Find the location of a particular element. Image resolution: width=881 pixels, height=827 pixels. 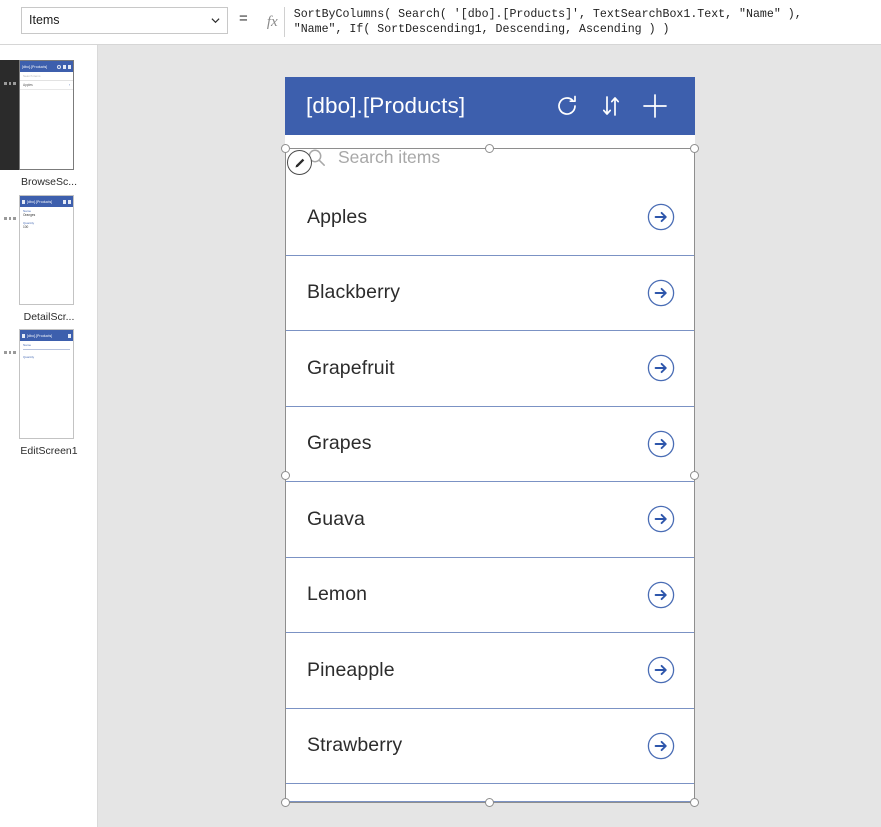

refresh-icon is located at coordinates (567, 105).